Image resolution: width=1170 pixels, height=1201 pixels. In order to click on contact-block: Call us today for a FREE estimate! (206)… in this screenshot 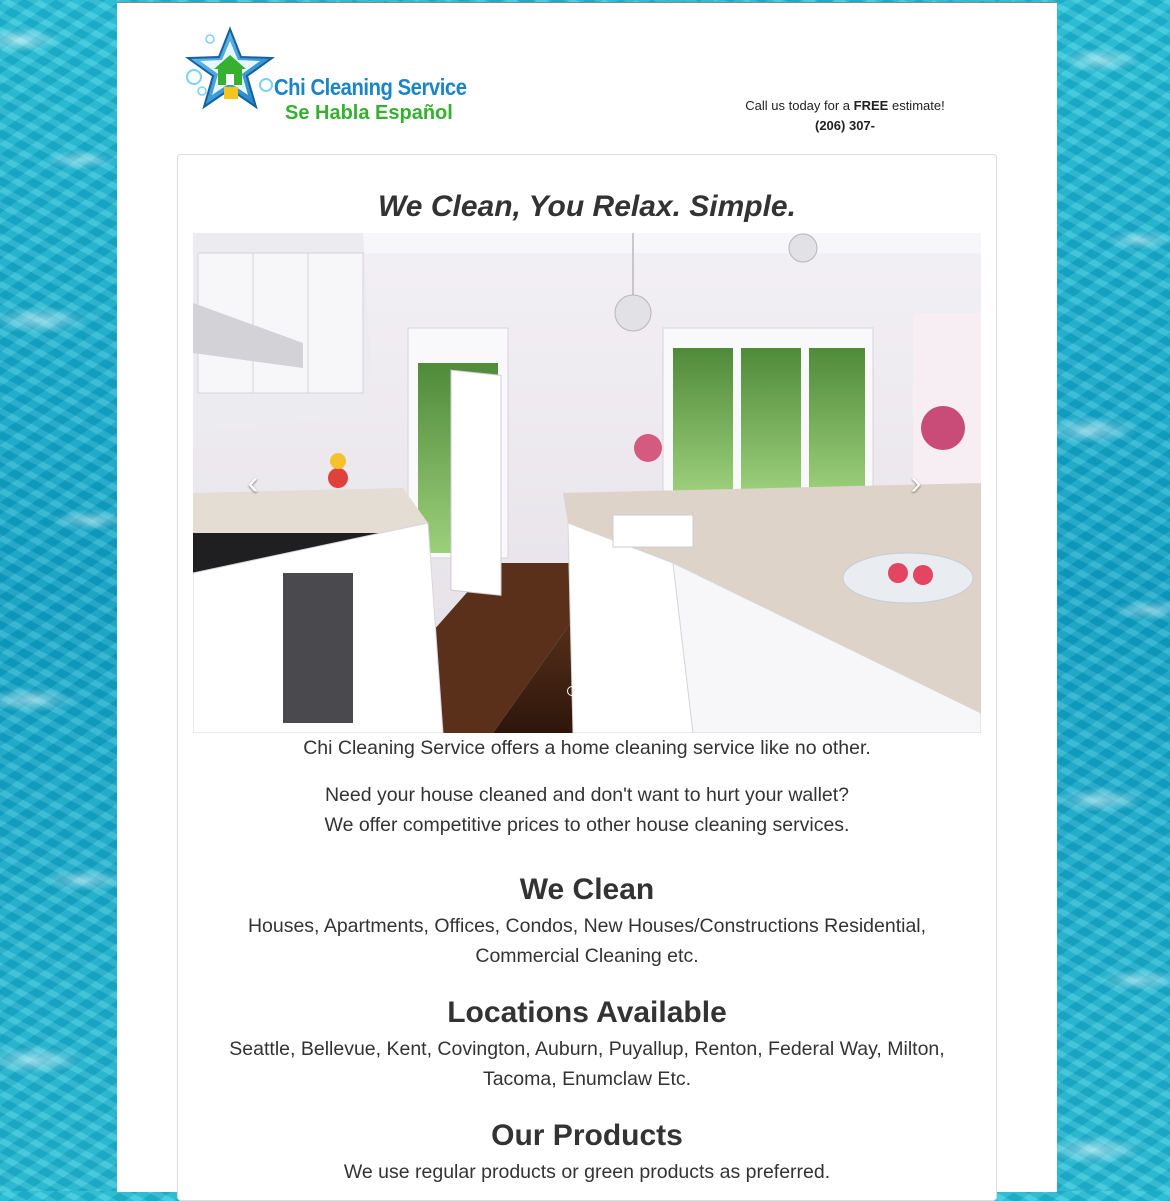, I will do `click(845, 116)`.